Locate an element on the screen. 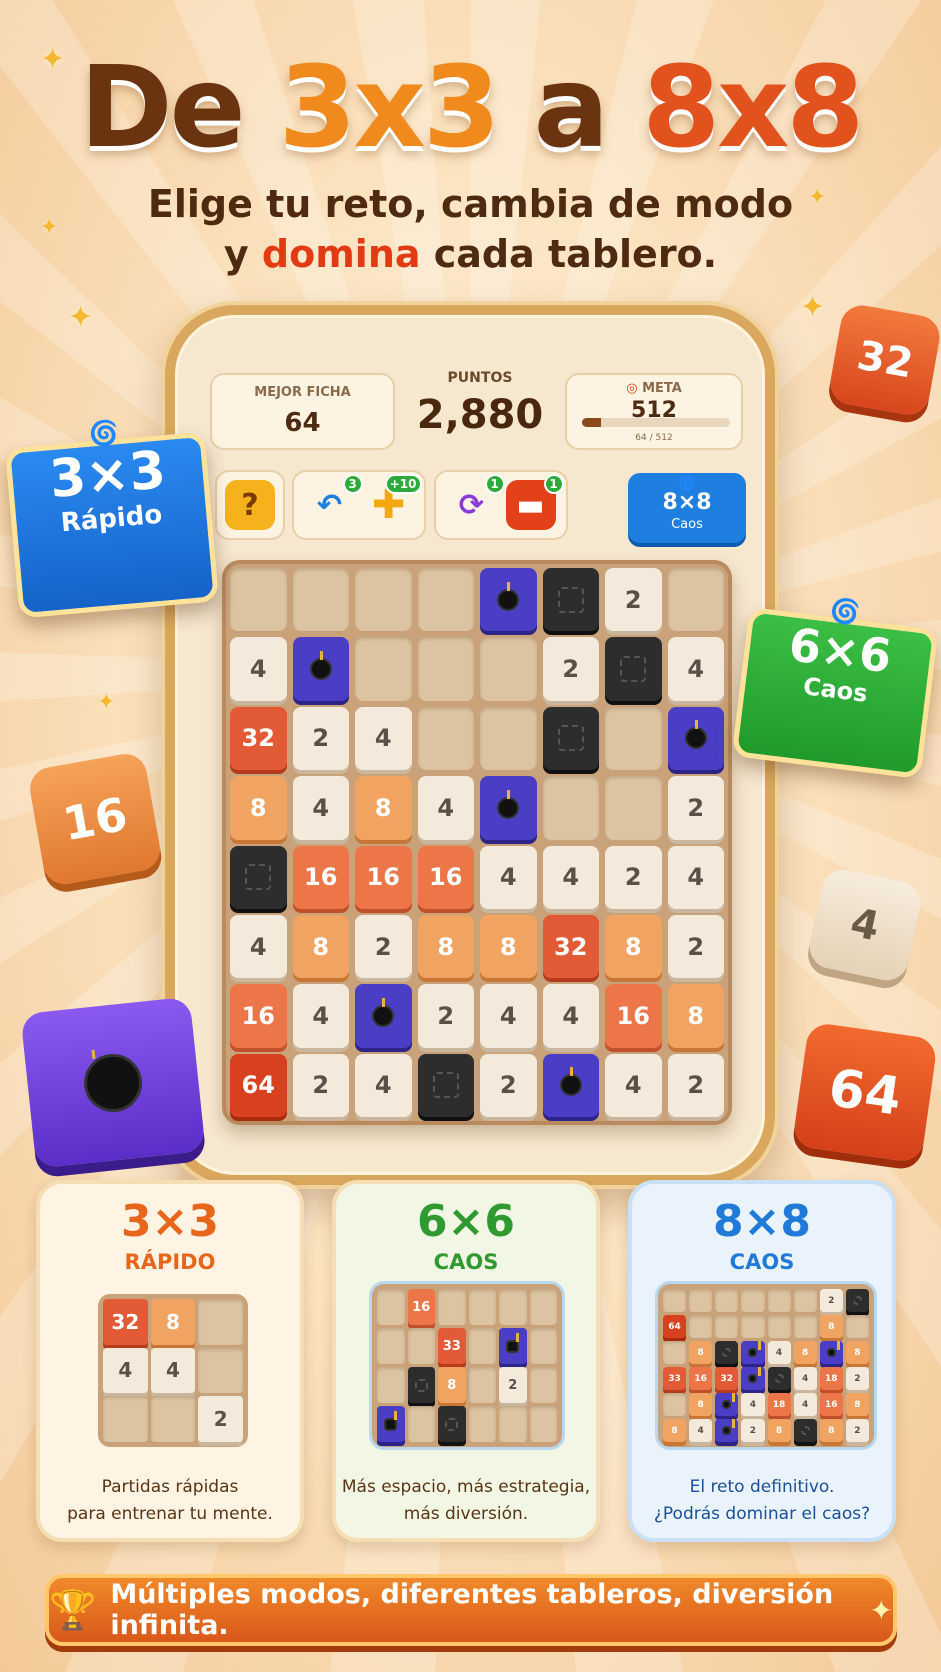 Image resolution: width=941 pixels, height=1672 pixels. mode-select-button: 🌀 8×8 Caos is located at coordinates (687, 508).